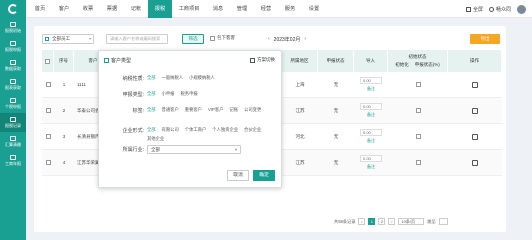 This screenshot has height=240, width=532. What do you see at coordinates (68, 39) in the screenshot?
I see `staff-select: 全部员工 ▾` at bounding box center [68, 39].